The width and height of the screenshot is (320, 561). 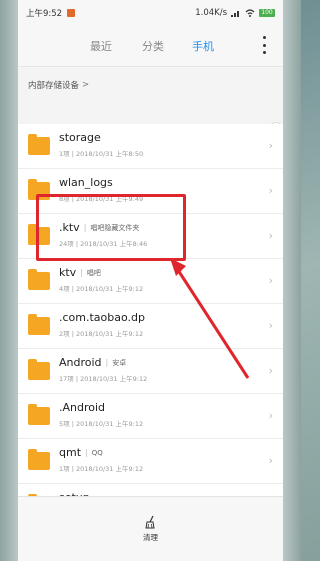 I want to click on broom-icon, so click(x=151, y=522).